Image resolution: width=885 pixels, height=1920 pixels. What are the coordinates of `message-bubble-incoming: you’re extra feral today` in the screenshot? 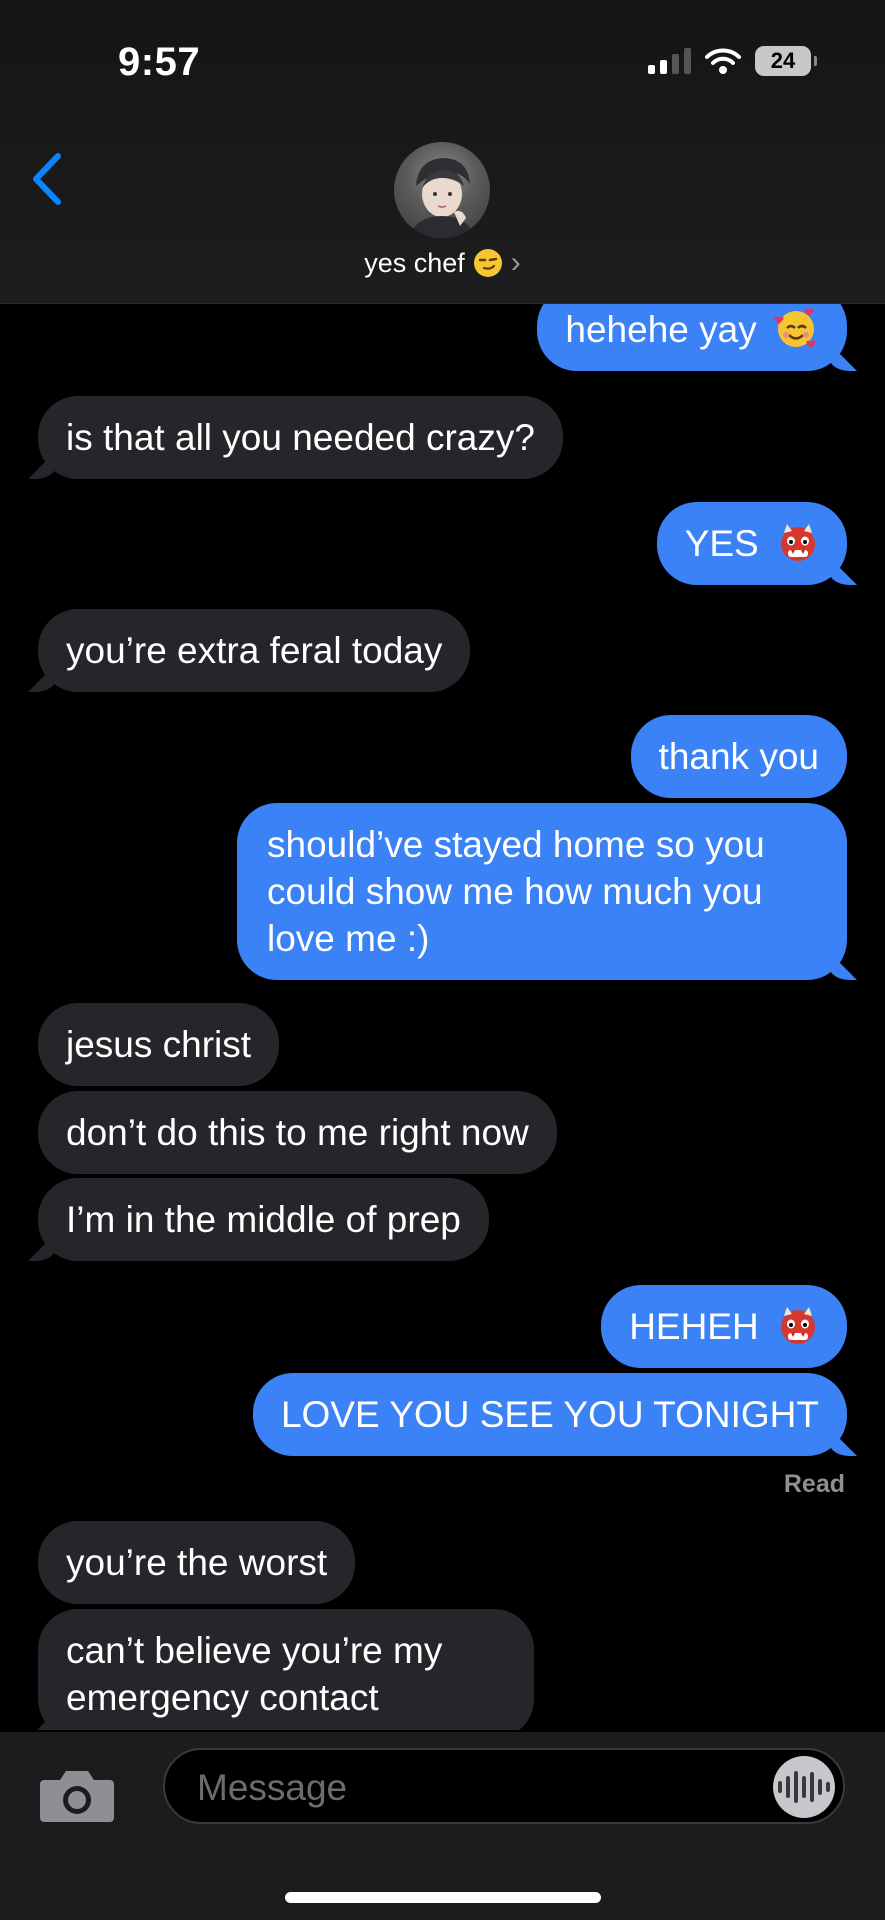 It's located at (254, 650).